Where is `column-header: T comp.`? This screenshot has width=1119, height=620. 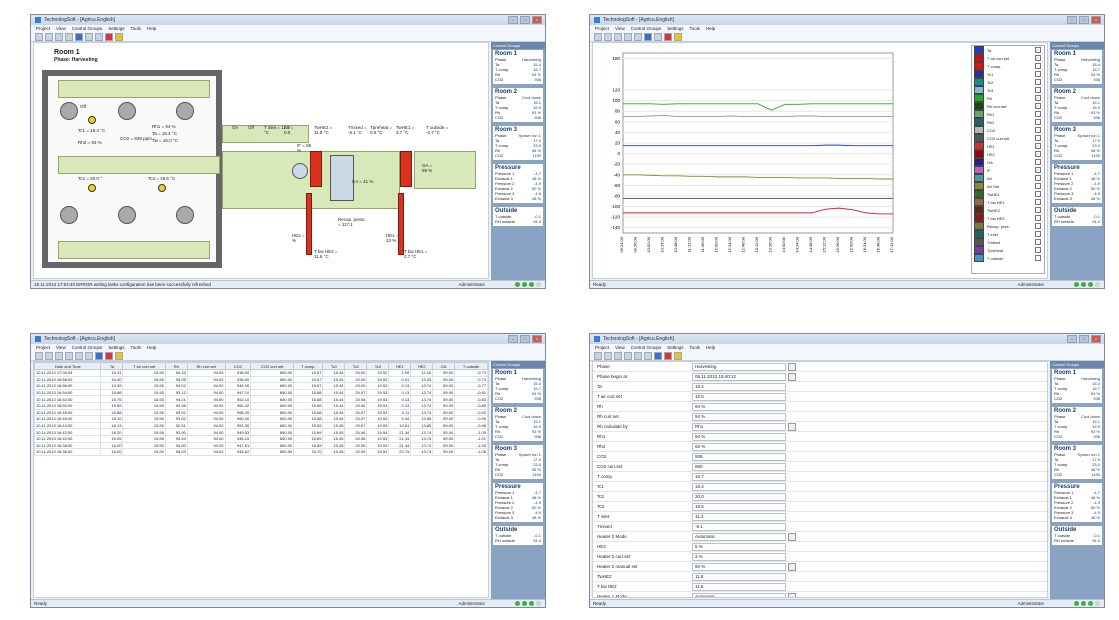 column-header: T comp. is located at coordinates (308, 366).